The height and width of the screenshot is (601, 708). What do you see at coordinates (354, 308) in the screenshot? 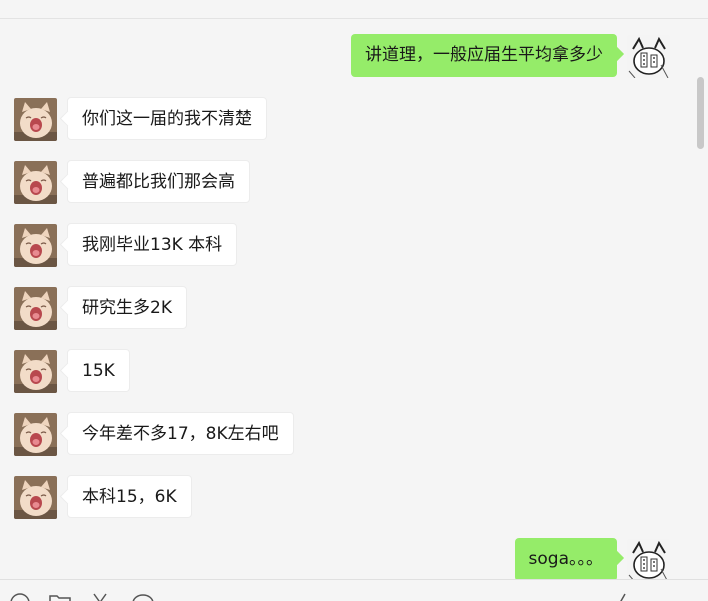
I see `message-incoming: 研究生多2K` at bounding box center [354, 308].